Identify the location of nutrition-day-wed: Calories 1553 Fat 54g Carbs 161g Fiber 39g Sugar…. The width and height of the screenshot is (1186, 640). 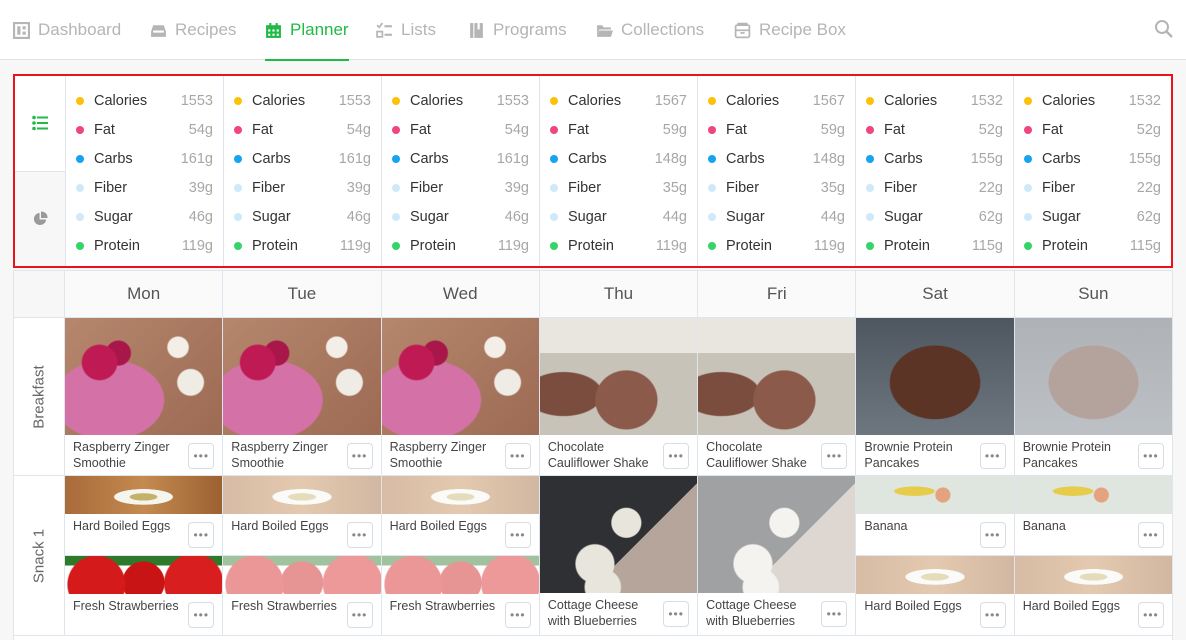
(461, 171).